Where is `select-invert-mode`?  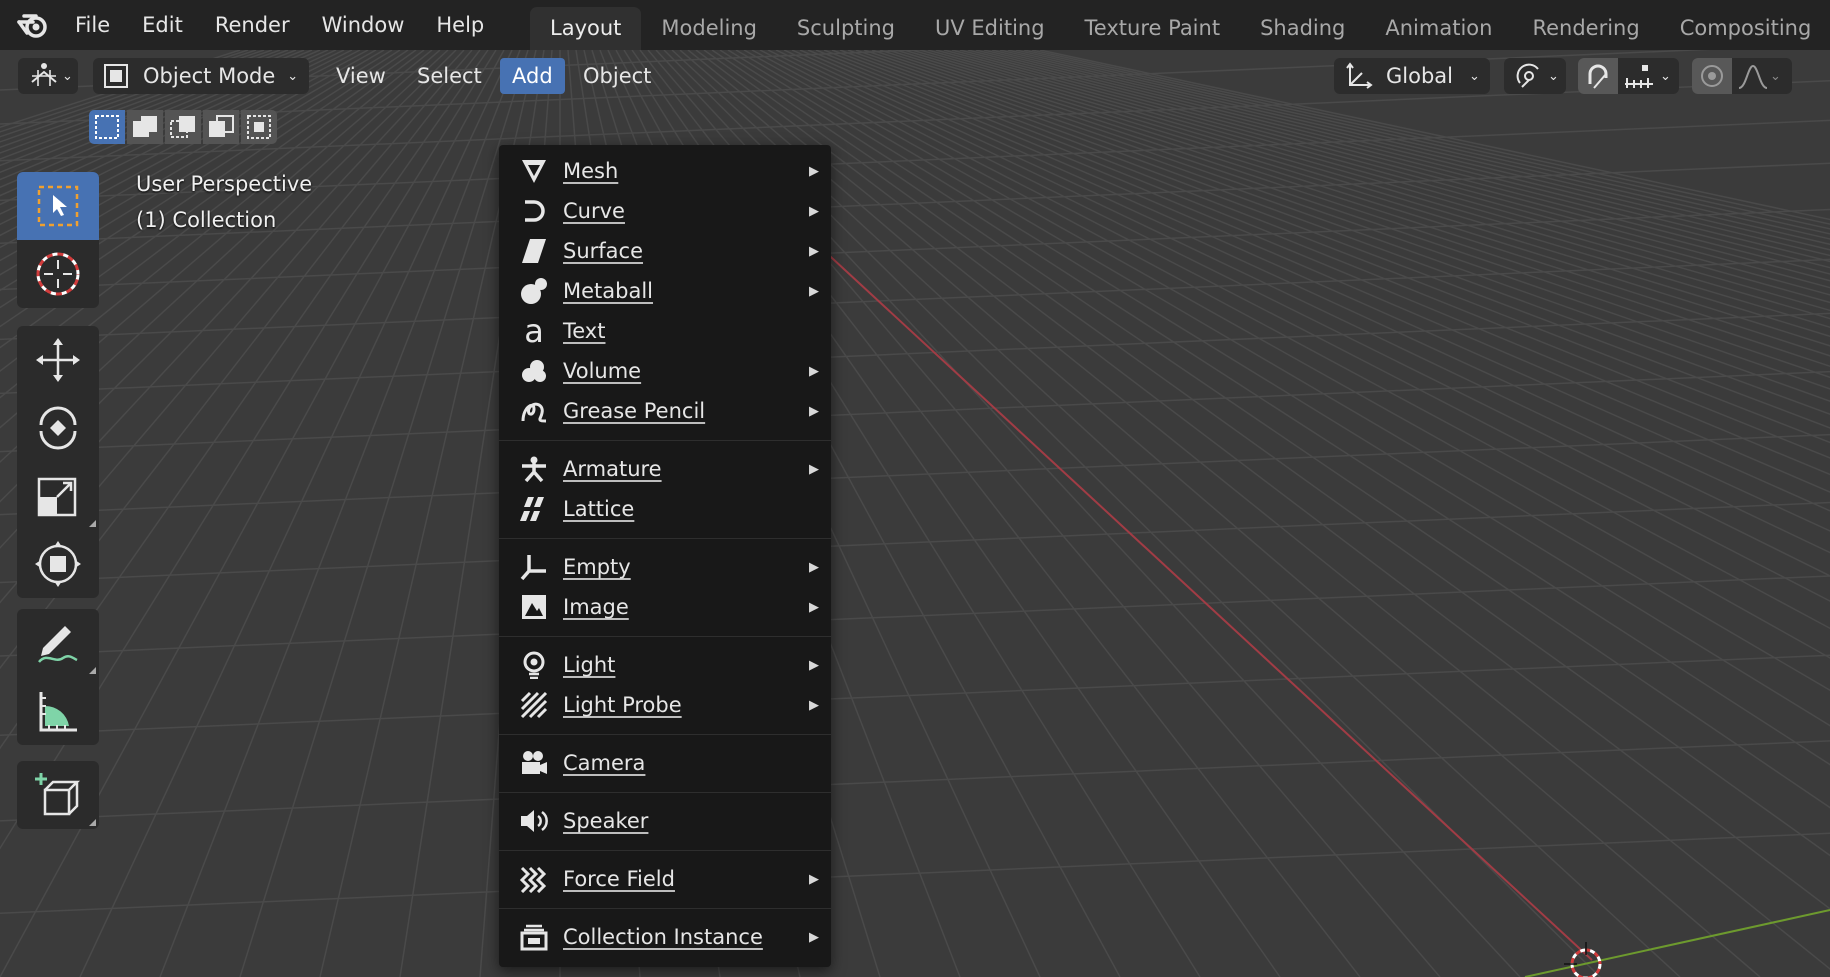 select-invert-mode is located at coordinates (221, 127).